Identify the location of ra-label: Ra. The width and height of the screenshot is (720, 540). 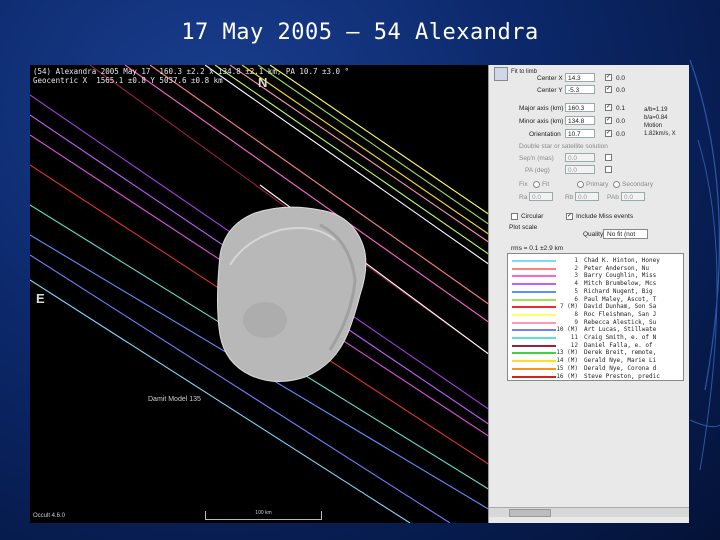
(523, 197).